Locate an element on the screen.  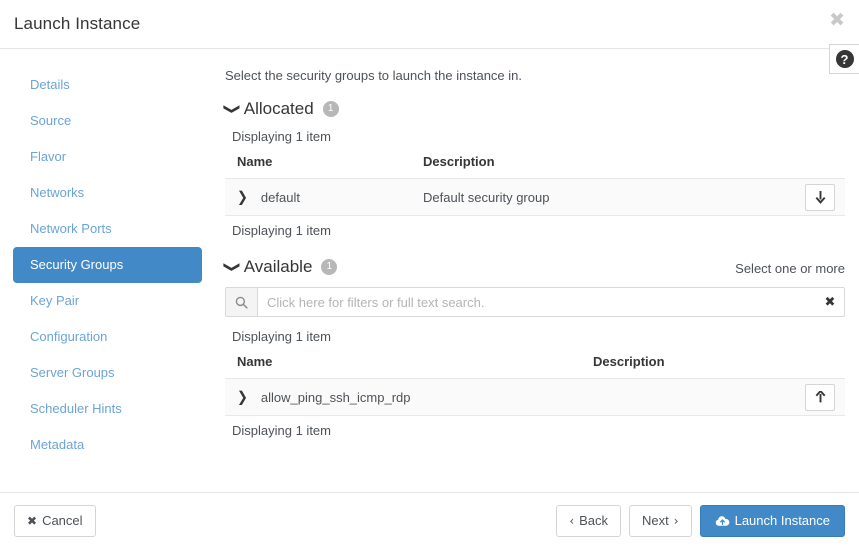
allocated-title: Allocated is located at coordinates (278, 108).